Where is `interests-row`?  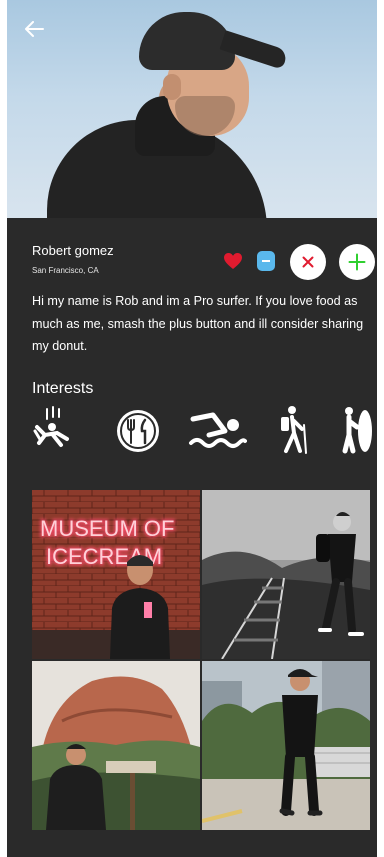
interests-row is located at coordinates (202, 430).